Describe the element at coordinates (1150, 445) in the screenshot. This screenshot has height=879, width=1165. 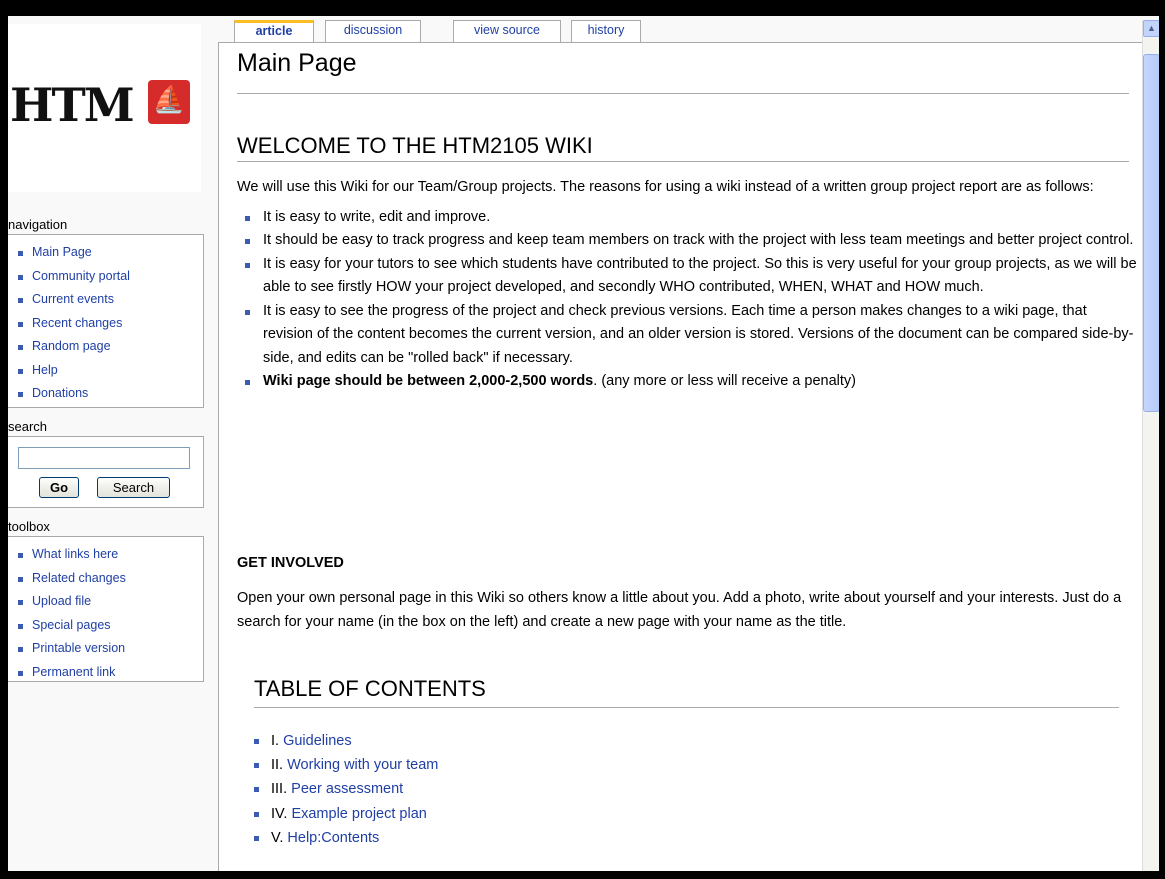
I see `vertical-scrollbar: ▲` at that location.